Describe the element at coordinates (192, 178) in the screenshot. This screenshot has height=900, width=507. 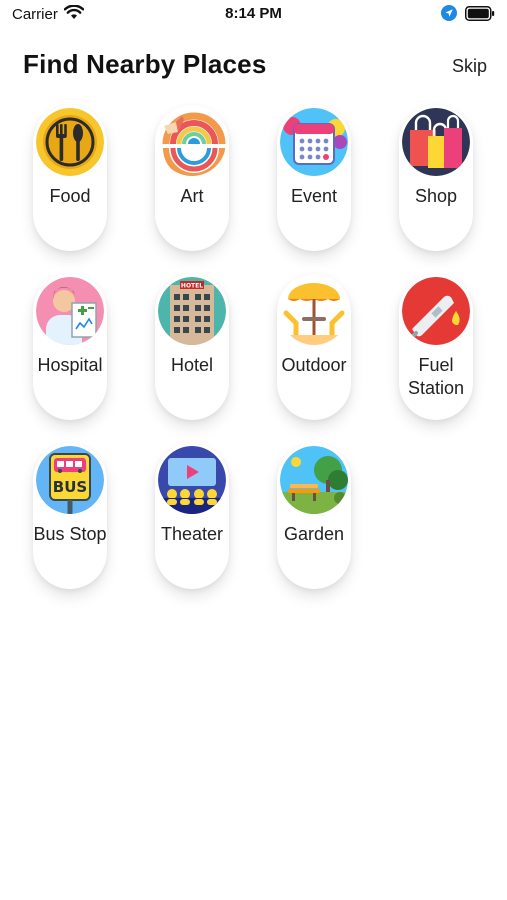
I see `place-card-art: Art` at that location.